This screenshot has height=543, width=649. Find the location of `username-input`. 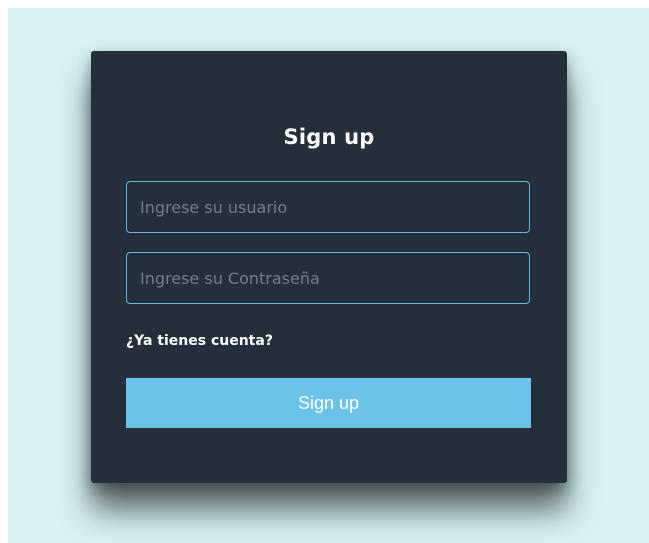

username-input is located at coordinates (328, 207).